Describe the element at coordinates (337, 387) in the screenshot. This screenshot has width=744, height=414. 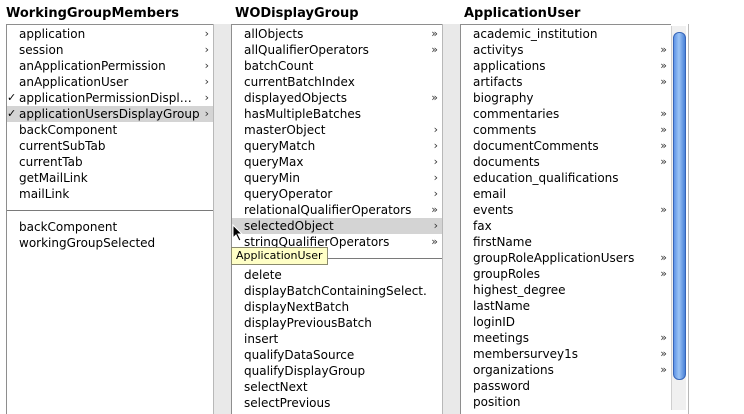
I see `action-item-select-next: selectNext` at that location.